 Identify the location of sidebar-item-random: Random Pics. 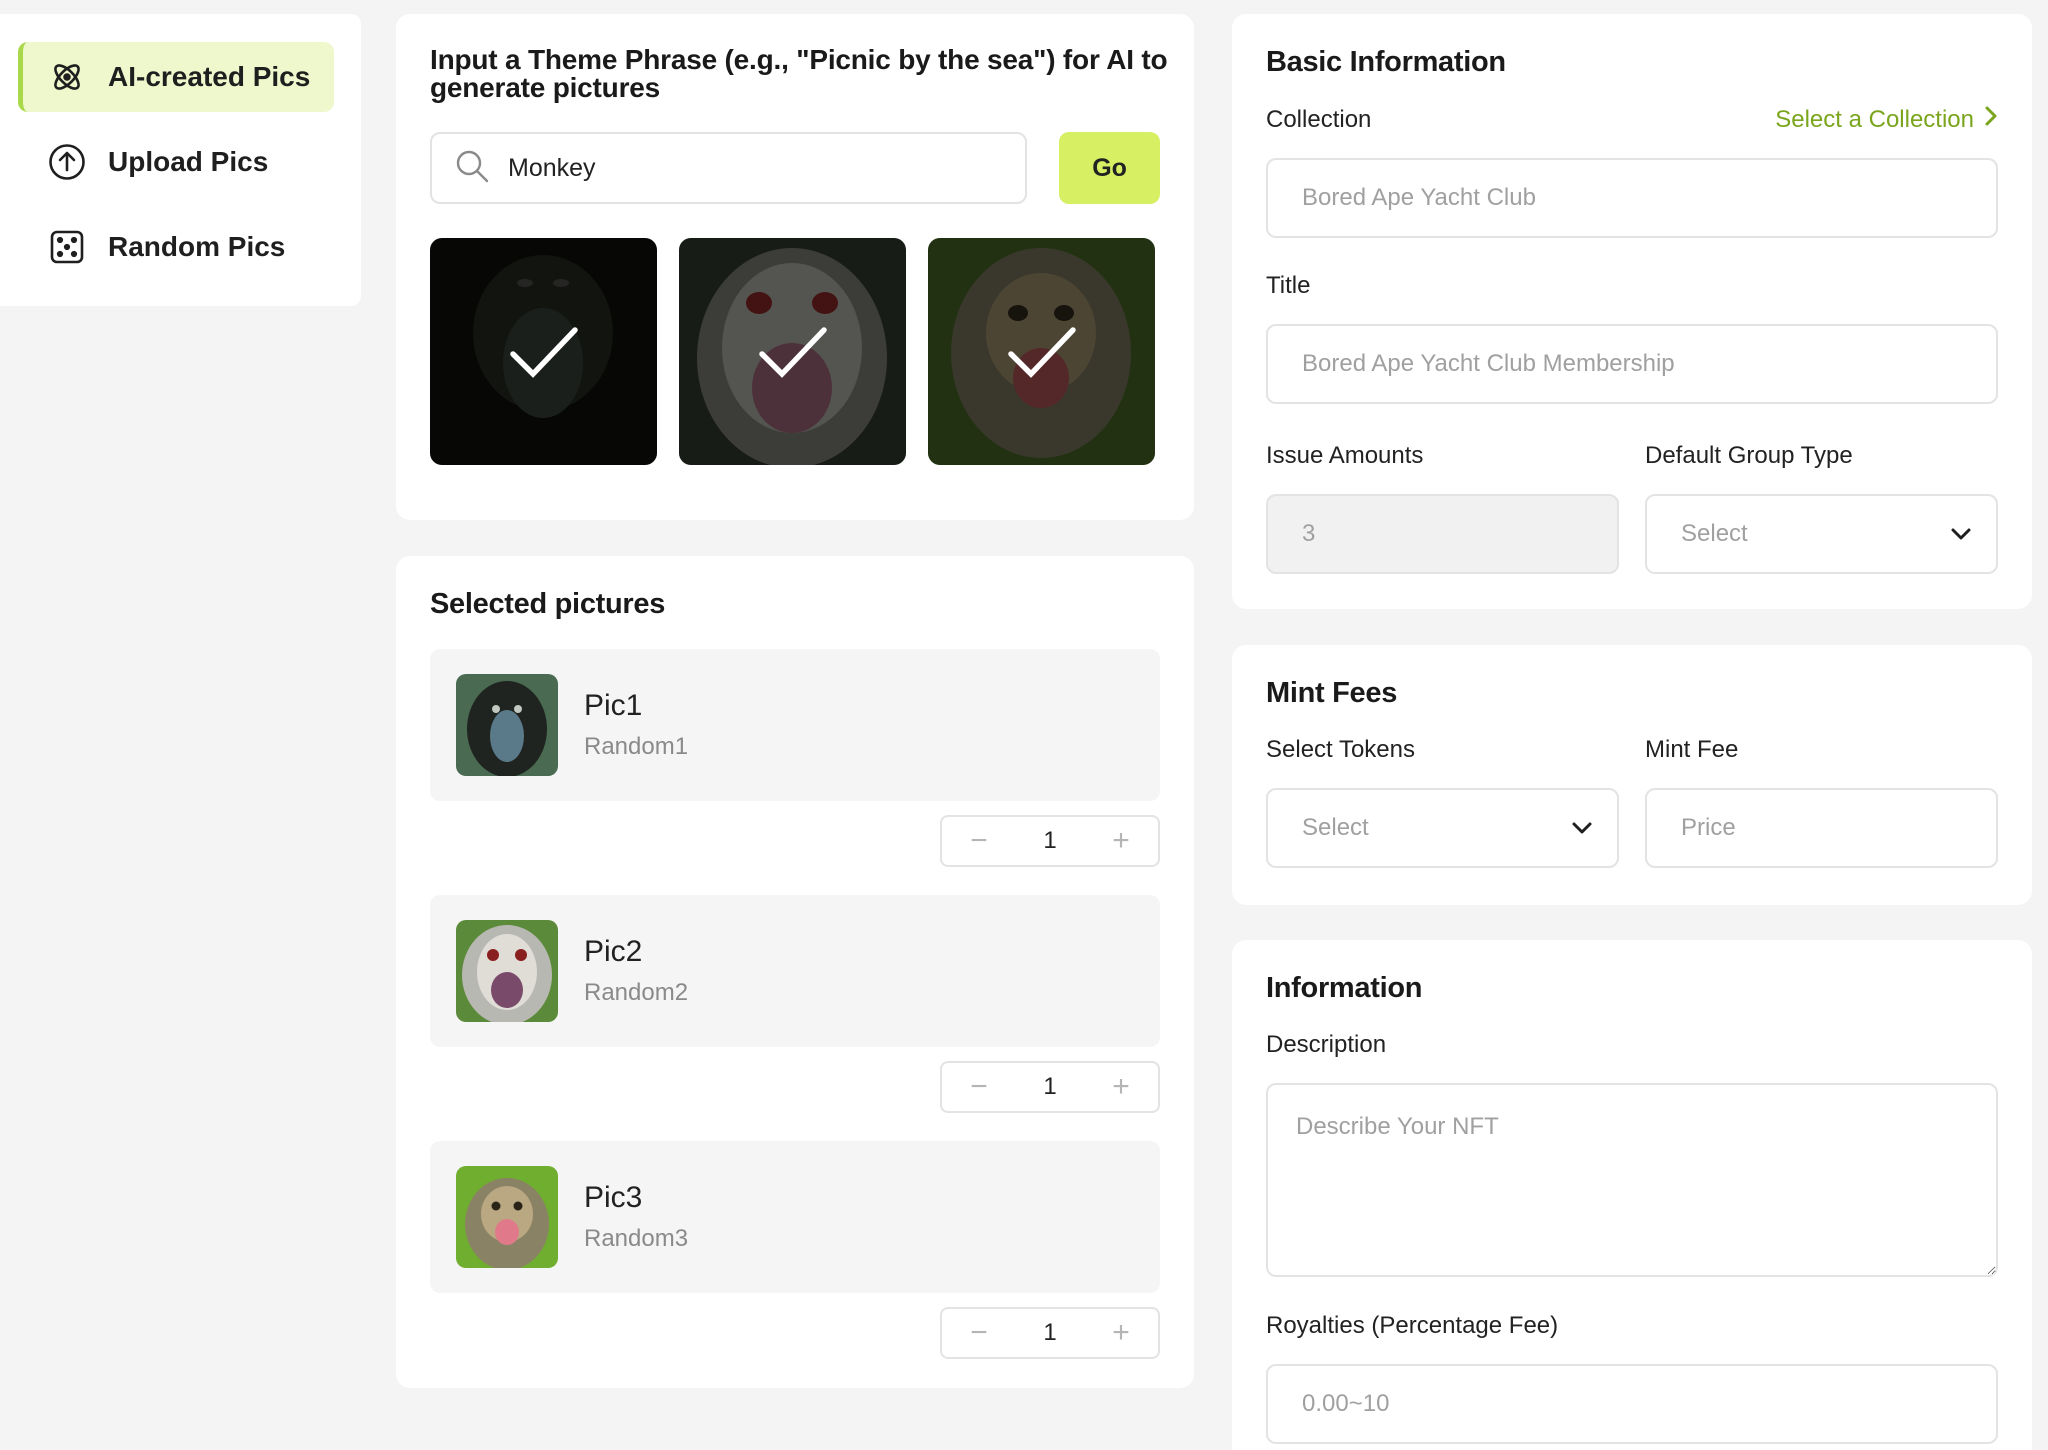
(176, 247).